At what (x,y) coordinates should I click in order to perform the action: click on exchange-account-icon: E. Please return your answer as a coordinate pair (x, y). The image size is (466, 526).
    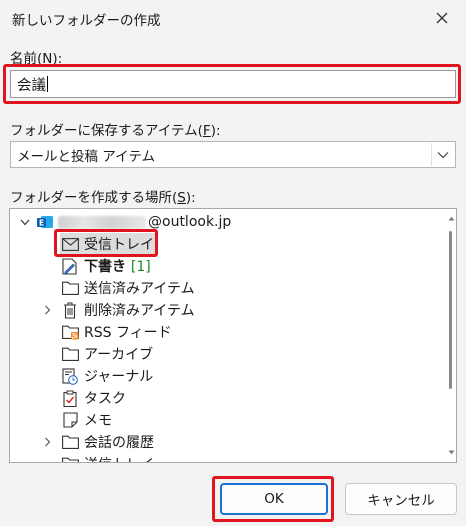
    Looking at the image, I should click on (45, 222).